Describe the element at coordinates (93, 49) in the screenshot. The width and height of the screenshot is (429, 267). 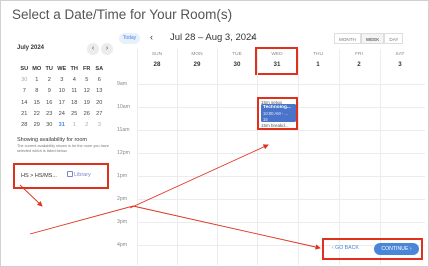
I see `mini-calendar-prev-button: ‹` at that location.